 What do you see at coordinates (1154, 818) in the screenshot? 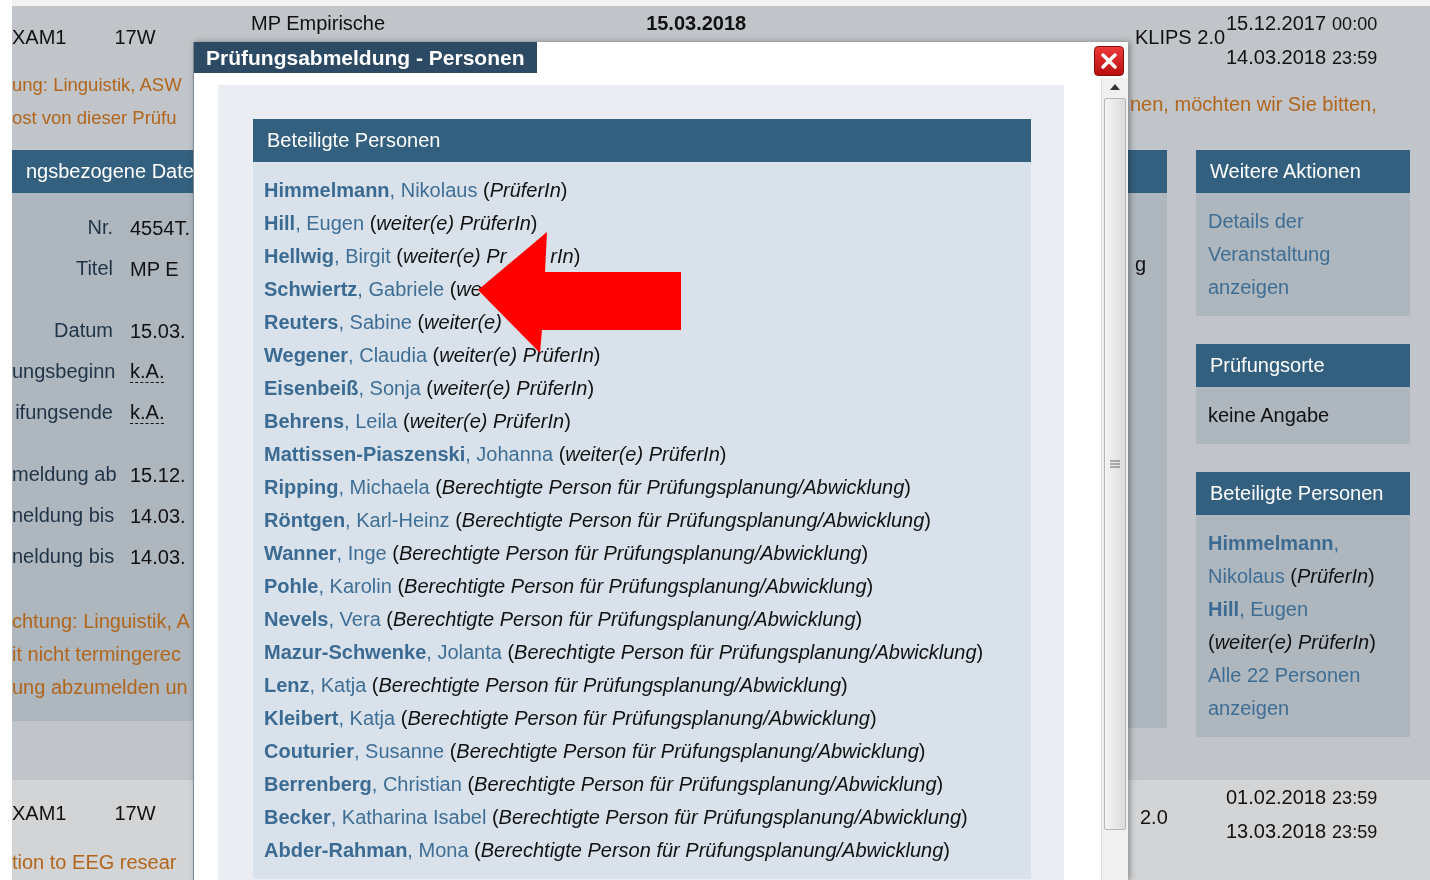
I see `table-cell-text: 2.0` at bounding box center [1154, 818].